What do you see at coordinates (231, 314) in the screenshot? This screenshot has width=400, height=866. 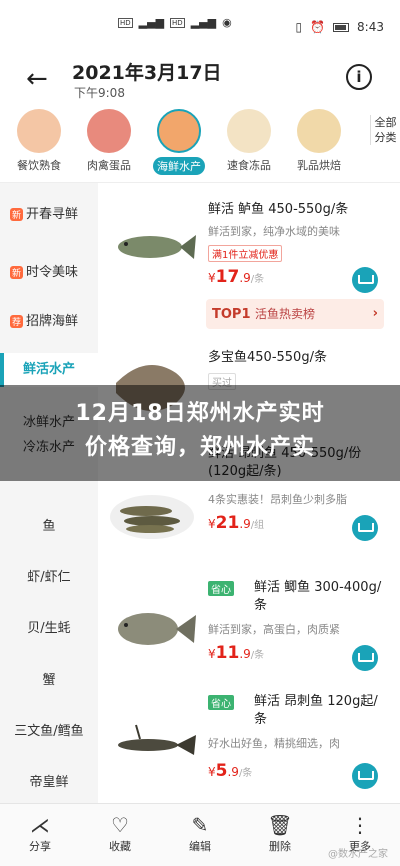 I see `top1-badge: TOP1` at bounding box center [231, 314].